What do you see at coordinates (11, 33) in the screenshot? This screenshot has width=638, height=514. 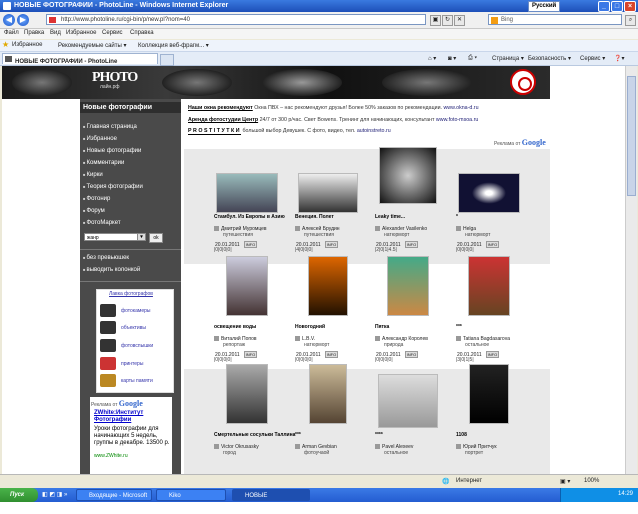 I see `menu-file: Файл` at bounding box center [11, 33].